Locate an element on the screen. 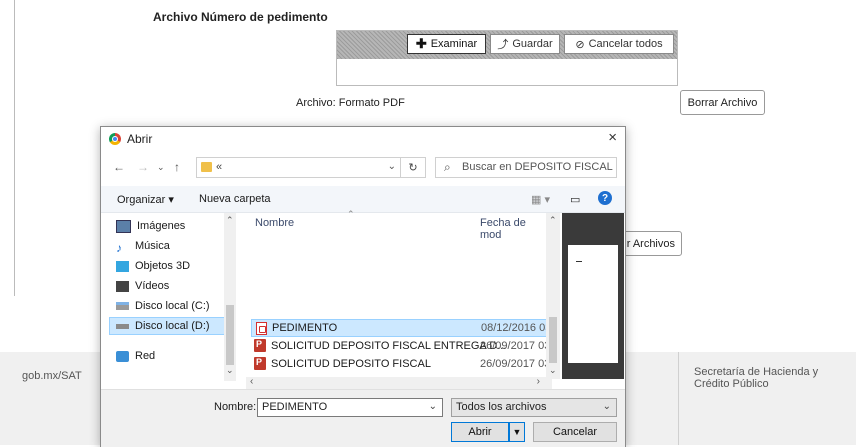 Image resolution: width=856 pixels, height=447 pixels. archivo-format-label: Archivo: Formato PDF is located at coordinates (350, 103).